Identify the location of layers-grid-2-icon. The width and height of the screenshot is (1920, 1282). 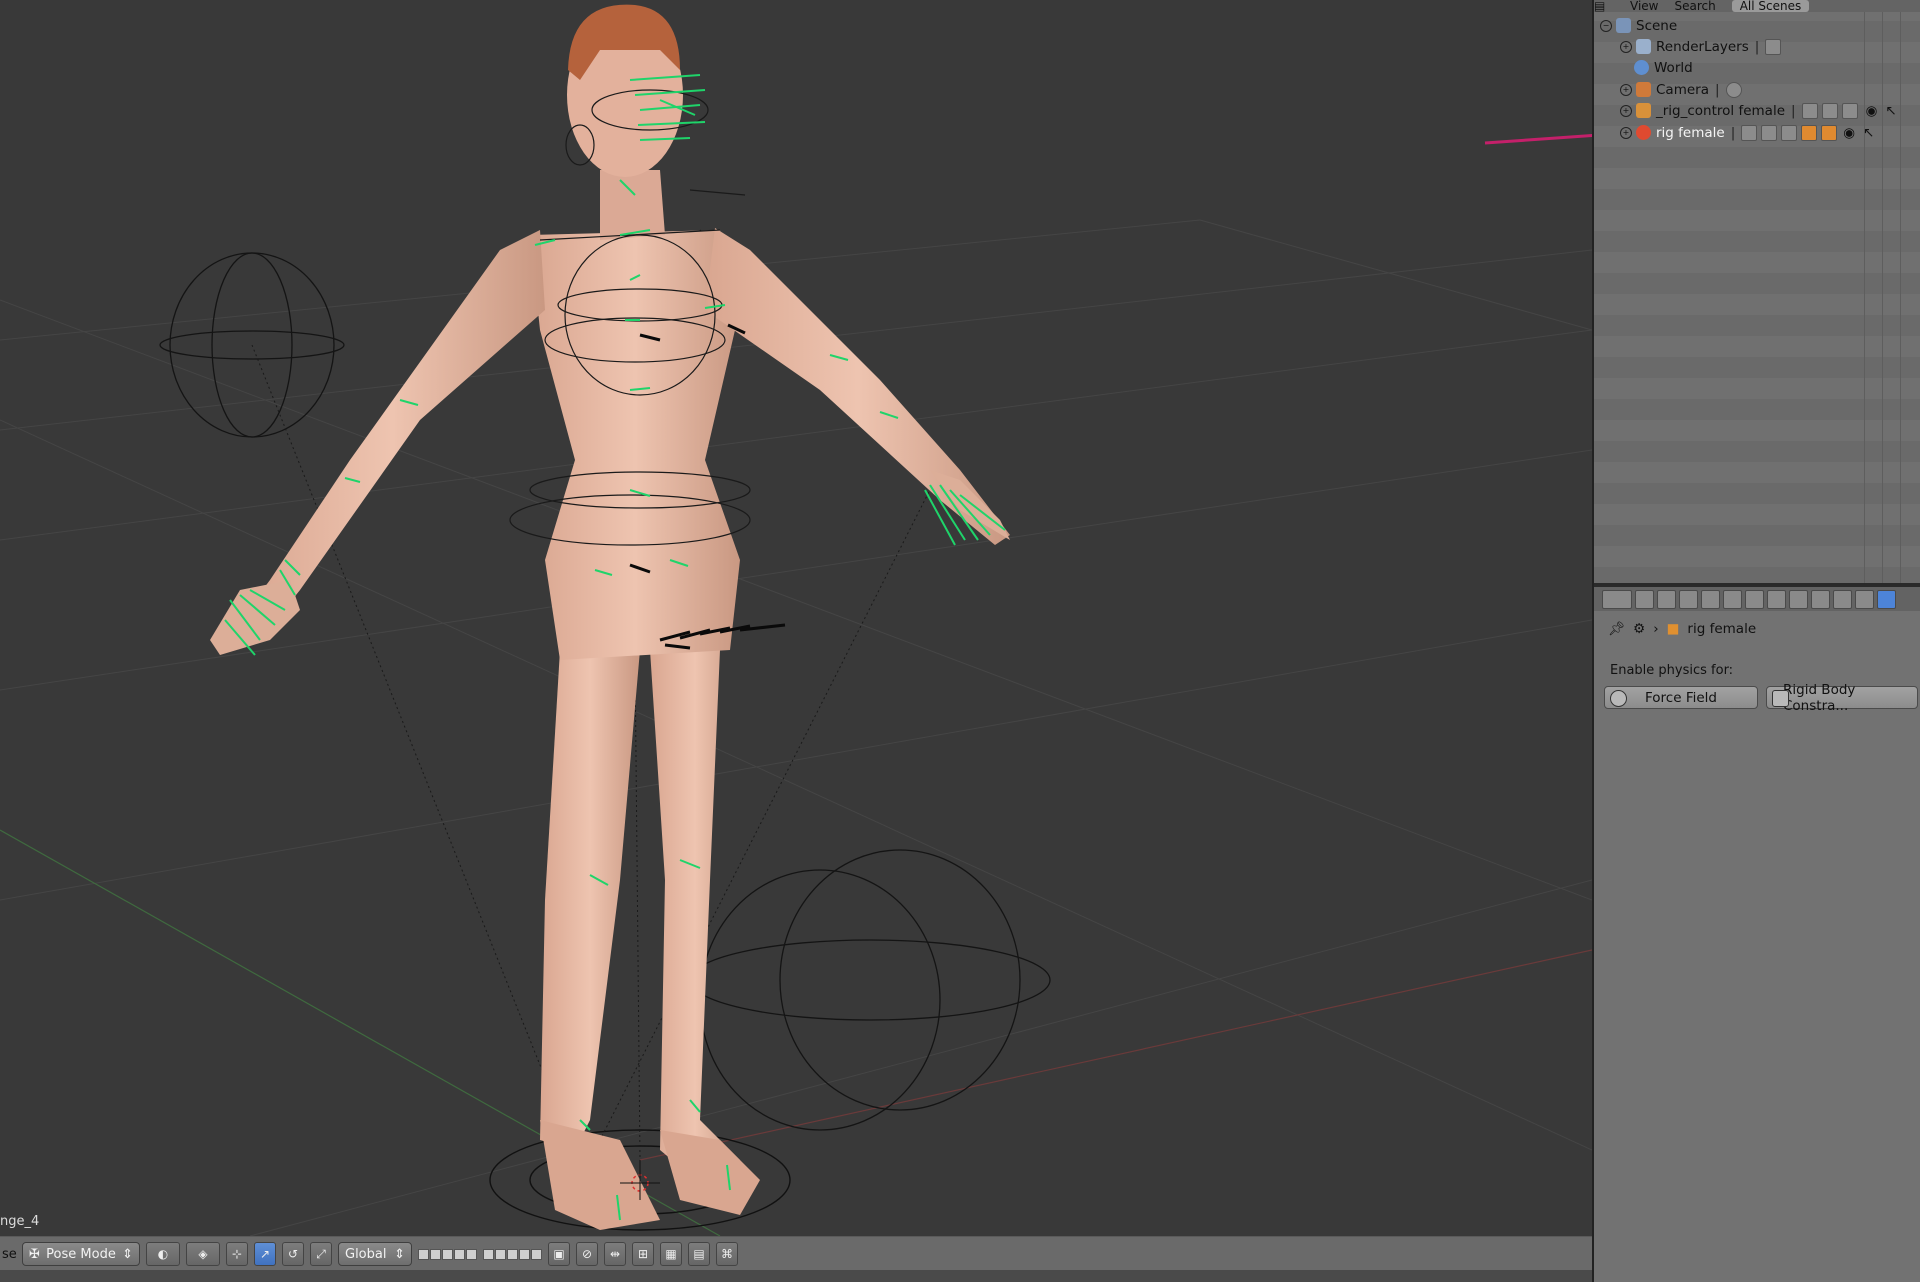
(512, 1254).